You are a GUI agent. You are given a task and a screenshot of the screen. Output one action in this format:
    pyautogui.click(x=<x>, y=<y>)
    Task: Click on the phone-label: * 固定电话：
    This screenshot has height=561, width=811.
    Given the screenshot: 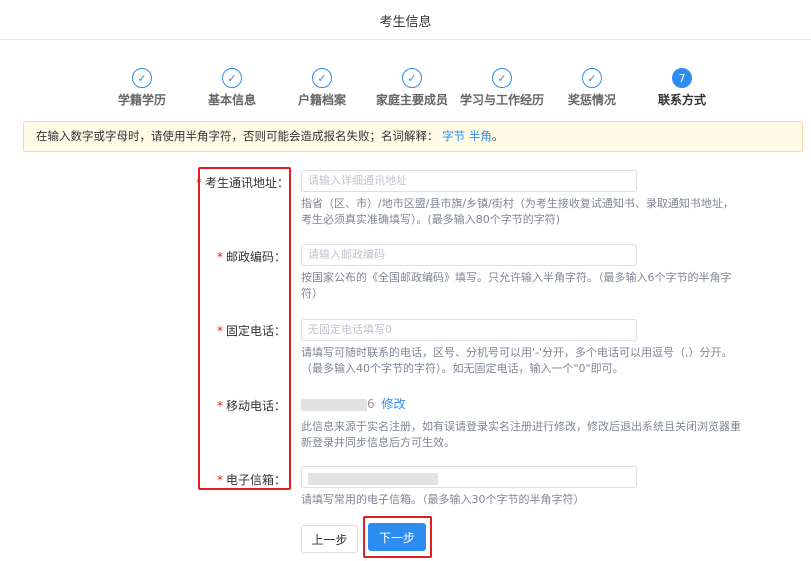 What is the action you would take?
    pyautogui.click(x=251, y=331)
    